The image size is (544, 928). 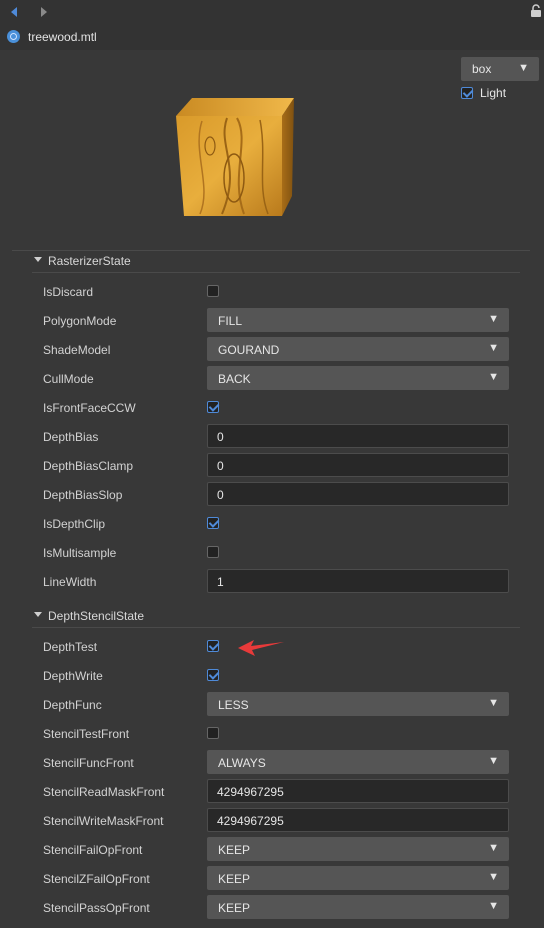 What do you see at coordinates (276, 616) in the screenshot?
I see `section-depth-stencil-state: DepthStencilState` at bounding box center [276, 616].